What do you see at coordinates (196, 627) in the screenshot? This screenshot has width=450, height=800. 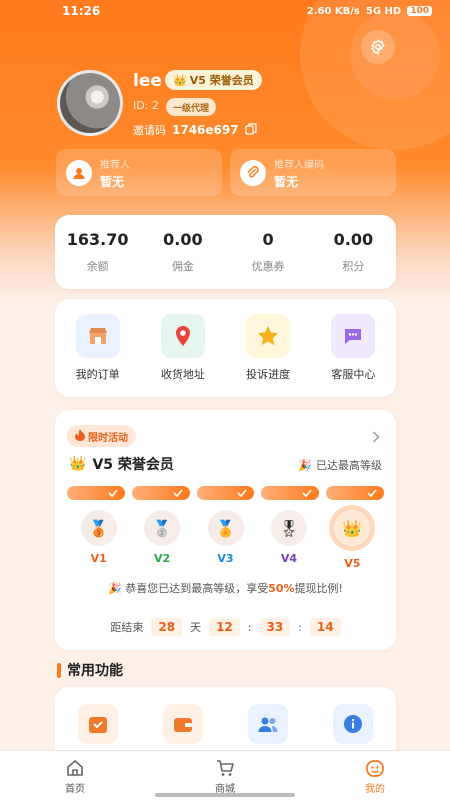 I see `countdown-days-unit: 天` at bounding box center [196, 627].